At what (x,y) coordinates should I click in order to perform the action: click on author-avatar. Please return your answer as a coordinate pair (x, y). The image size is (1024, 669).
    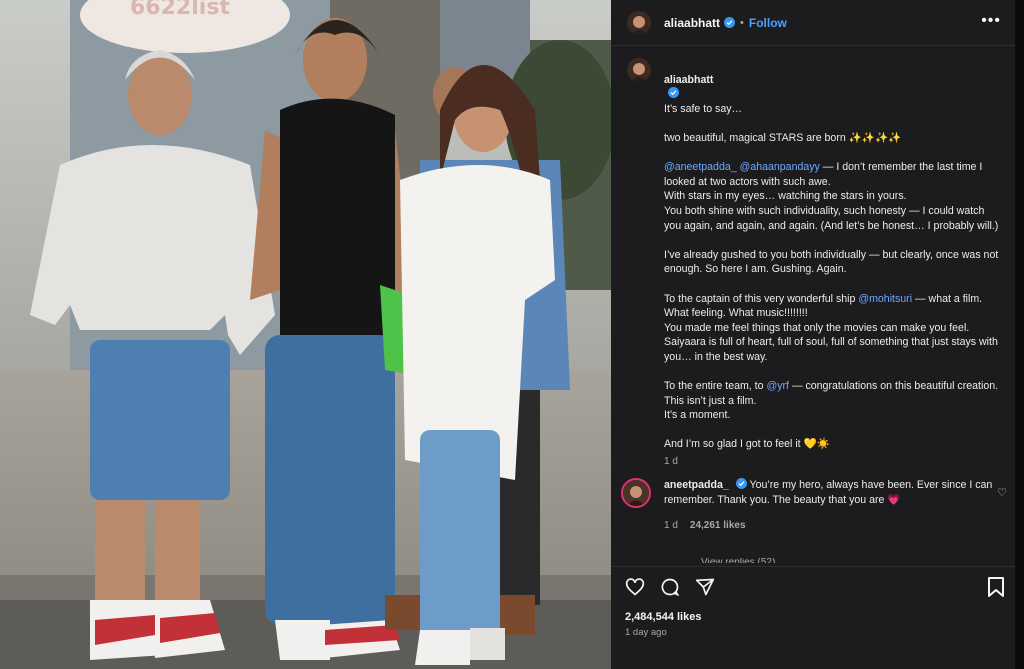
    Looking at the image, I should click on (639, 22).